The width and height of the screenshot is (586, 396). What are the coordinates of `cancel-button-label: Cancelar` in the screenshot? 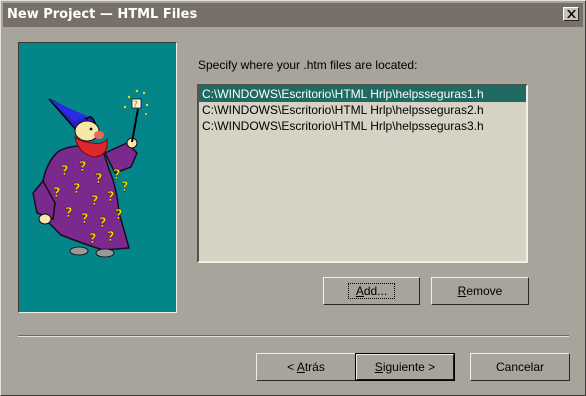 It's located at (520, 367).